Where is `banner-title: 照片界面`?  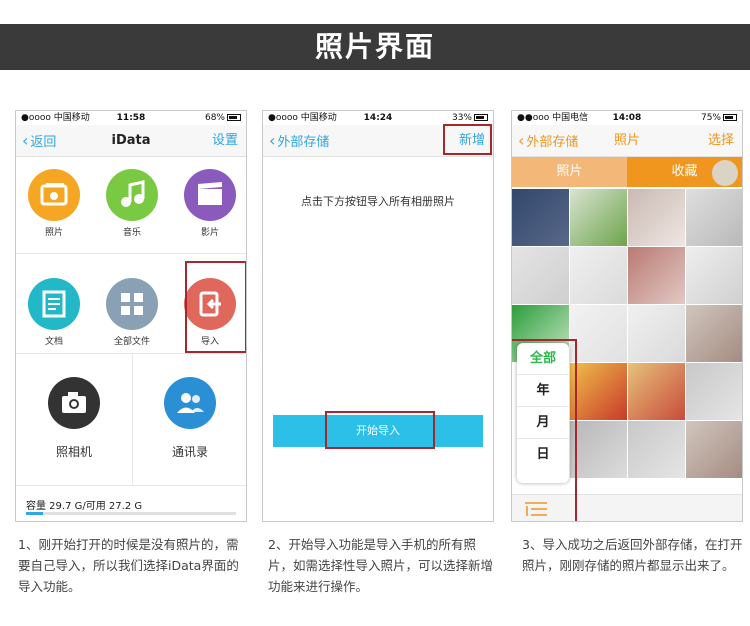
banner-title: 照片界面 is located at coordinates (374, 46).